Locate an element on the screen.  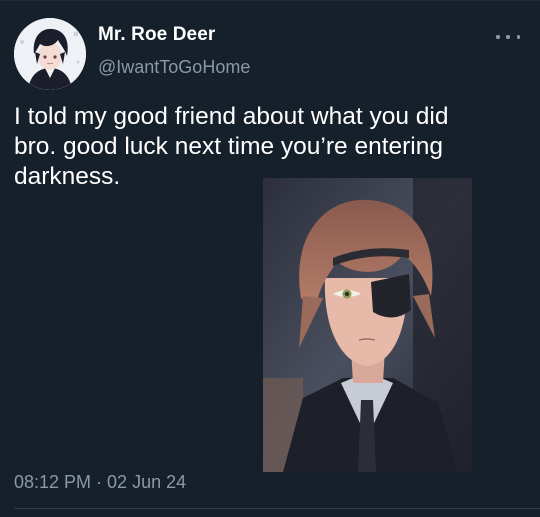
author-handle: @IwantToGoHome is located at coordinates (174, 67).